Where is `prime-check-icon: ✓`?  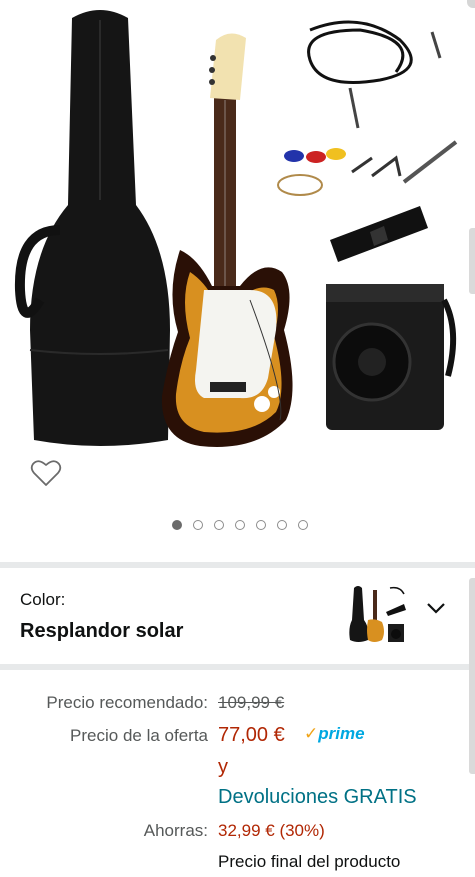
prime-check-icon: ✓ is located at coordinates (311, 733).